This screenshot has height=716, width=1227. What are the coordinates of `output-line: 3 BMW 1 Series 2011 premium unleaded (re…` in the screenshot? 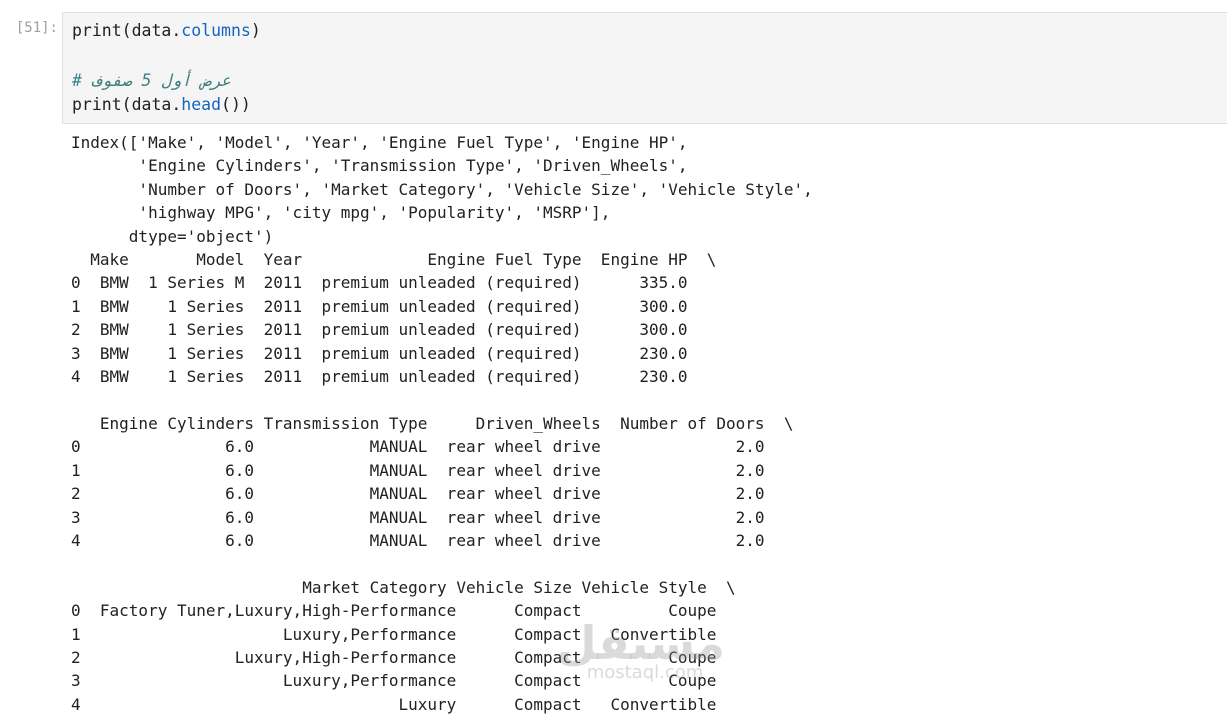 It's located at (379, 353).